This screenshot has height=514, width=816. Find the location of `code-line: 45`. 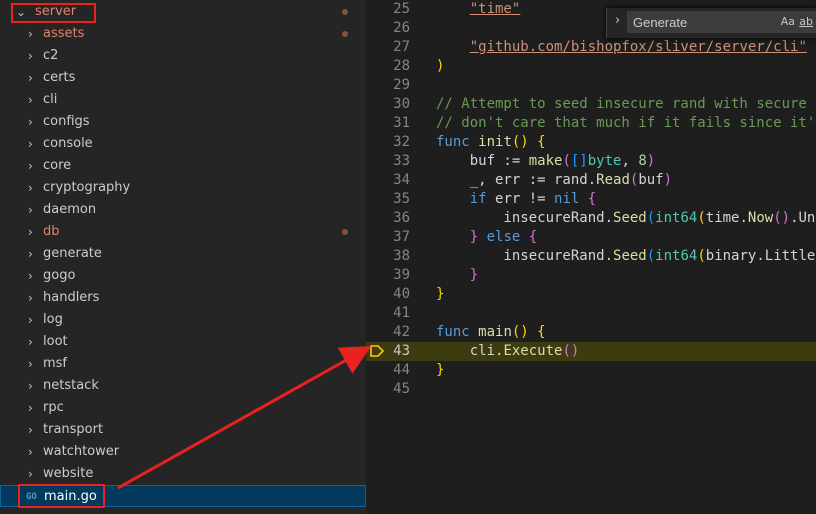

code-line: 45 is located at coordinates (591, 389).